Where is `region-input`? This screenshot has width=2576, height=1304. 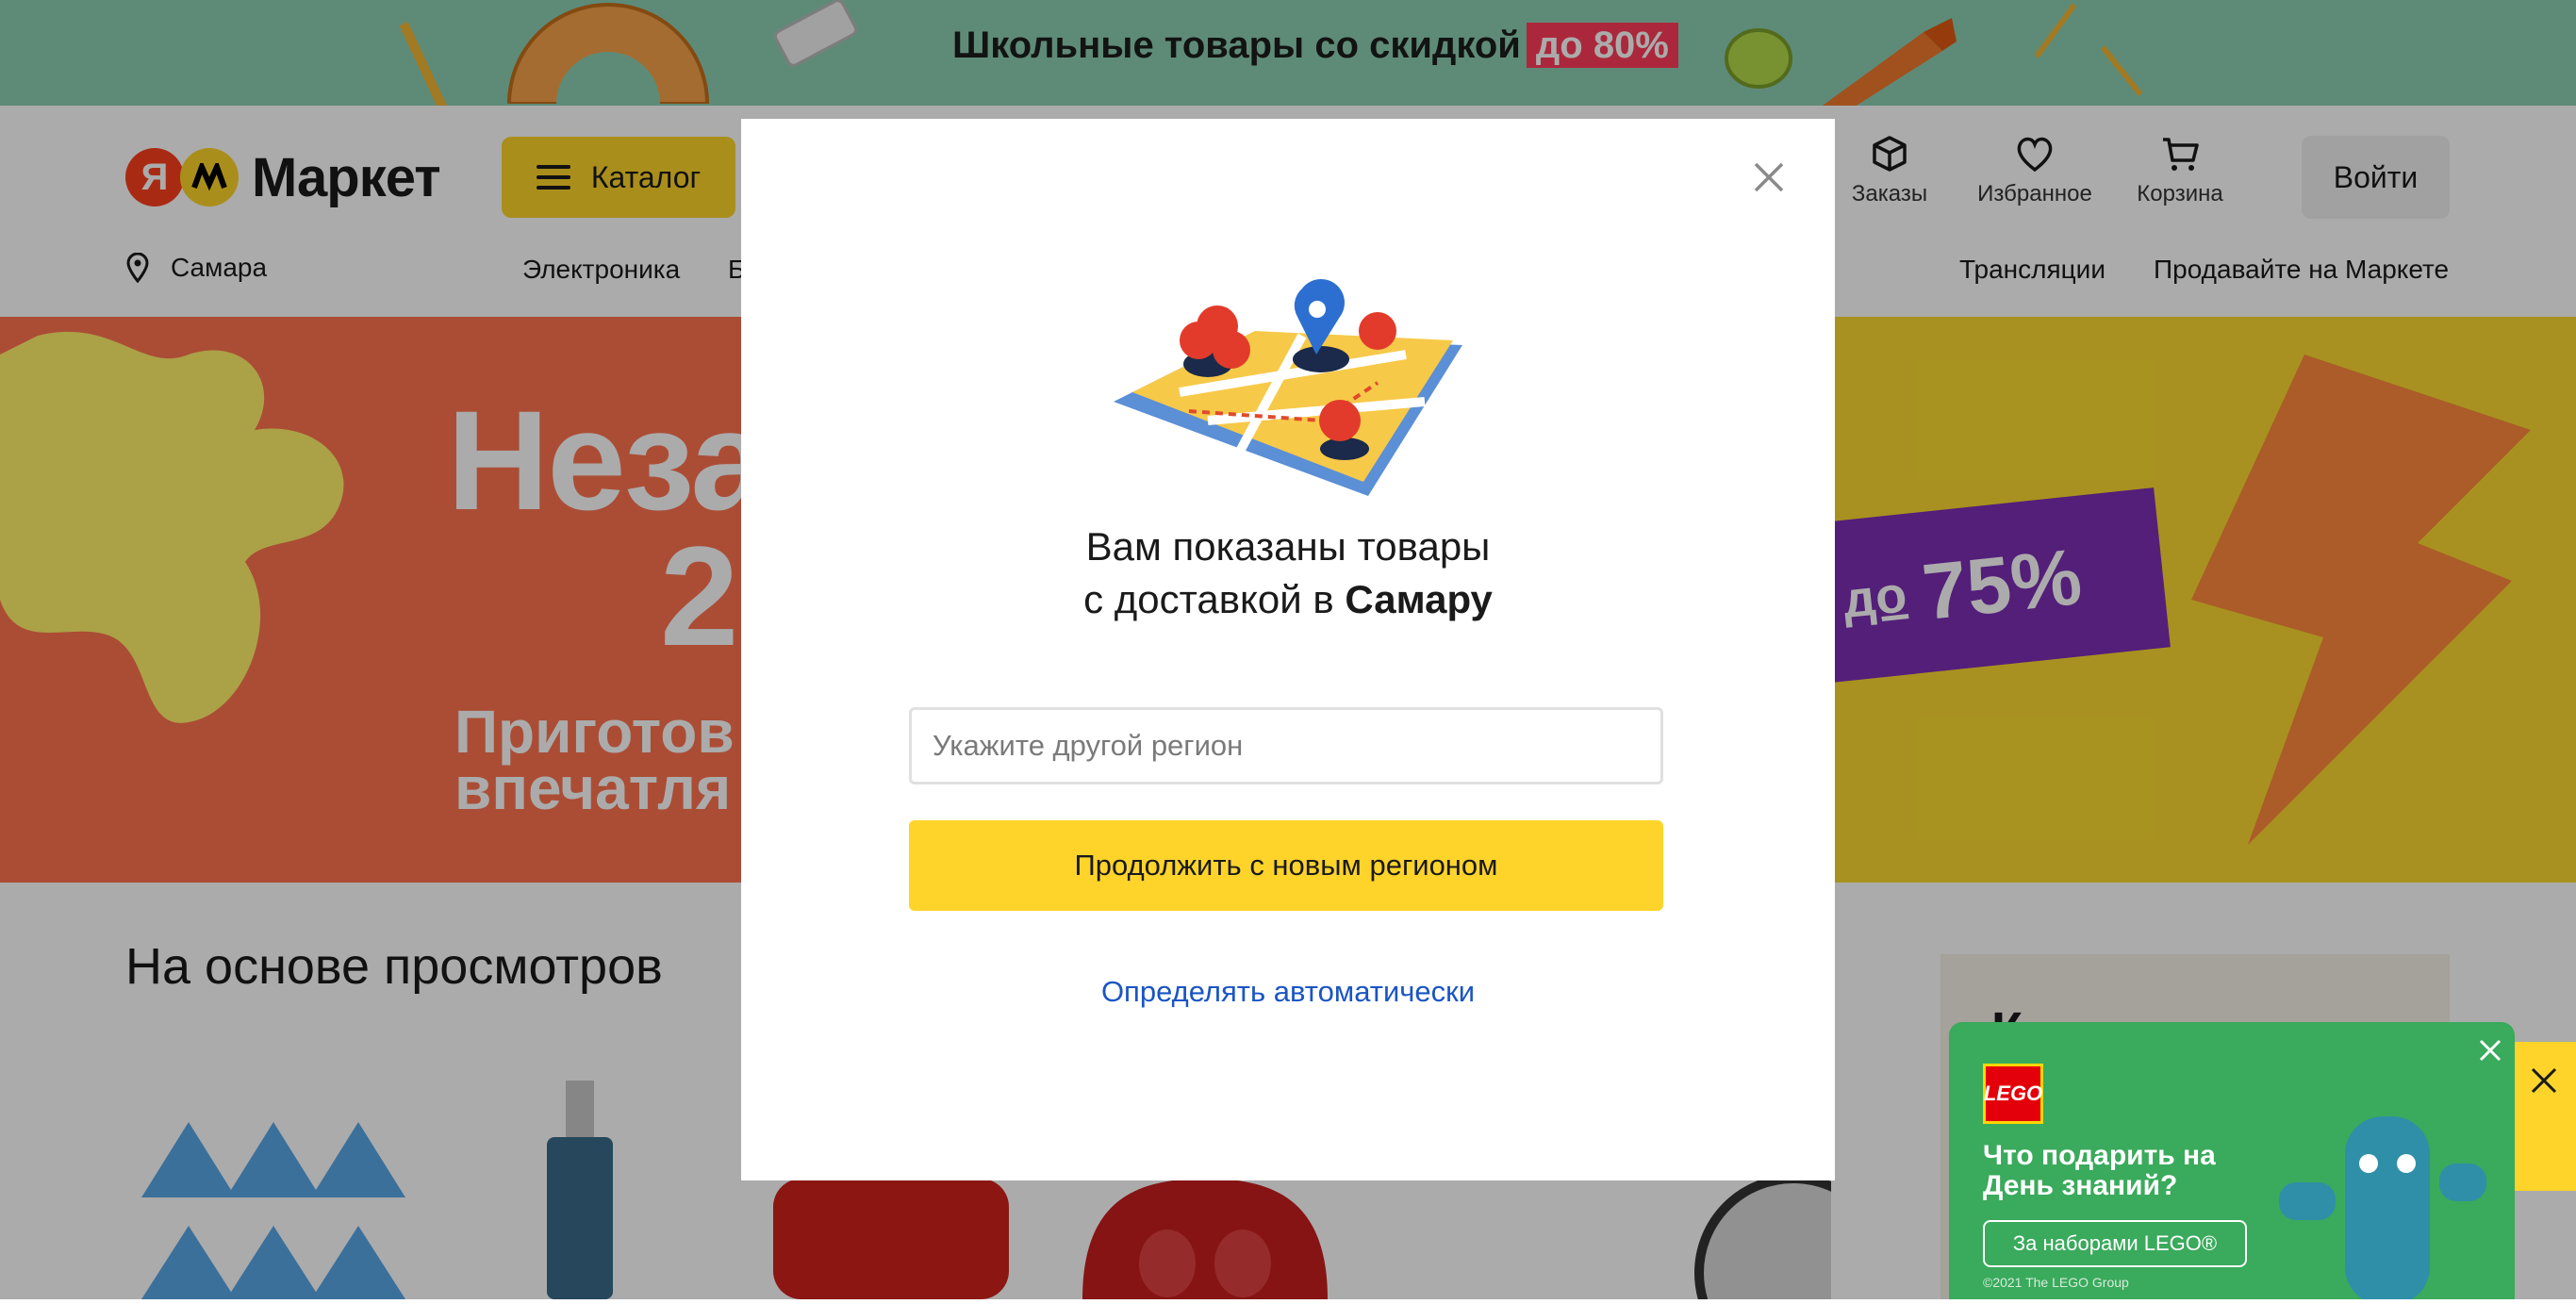
region-input is located at coordinates (1286, 745).